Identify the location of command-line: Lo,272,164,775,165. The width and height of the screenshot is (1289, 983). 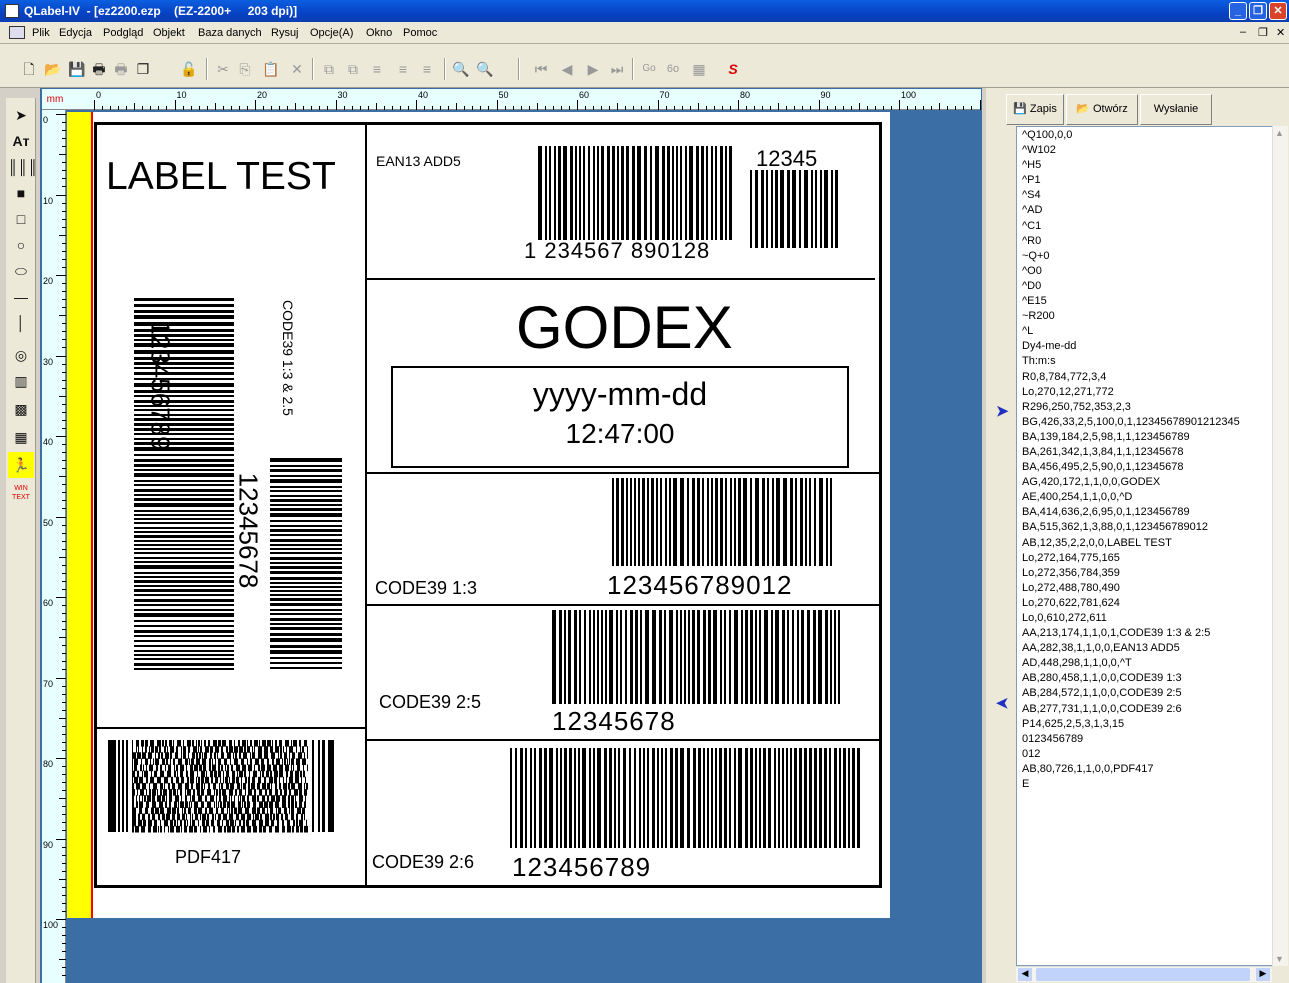
(1146, 558).